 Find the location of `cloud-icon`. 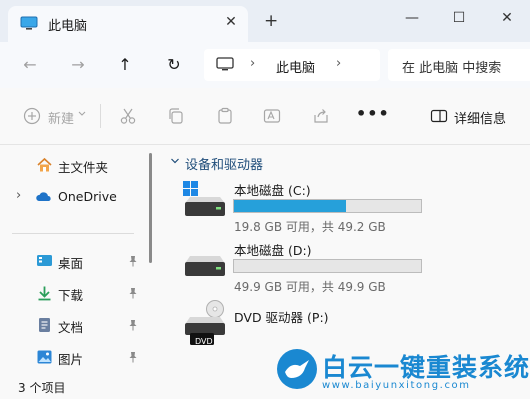

cloud-icon is located at coordinates (43, 196).